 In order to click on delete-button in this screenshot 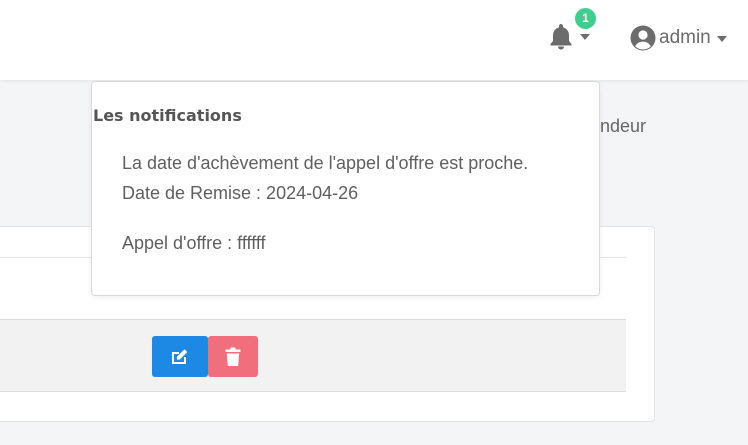, I will do `click(233, 356)`.